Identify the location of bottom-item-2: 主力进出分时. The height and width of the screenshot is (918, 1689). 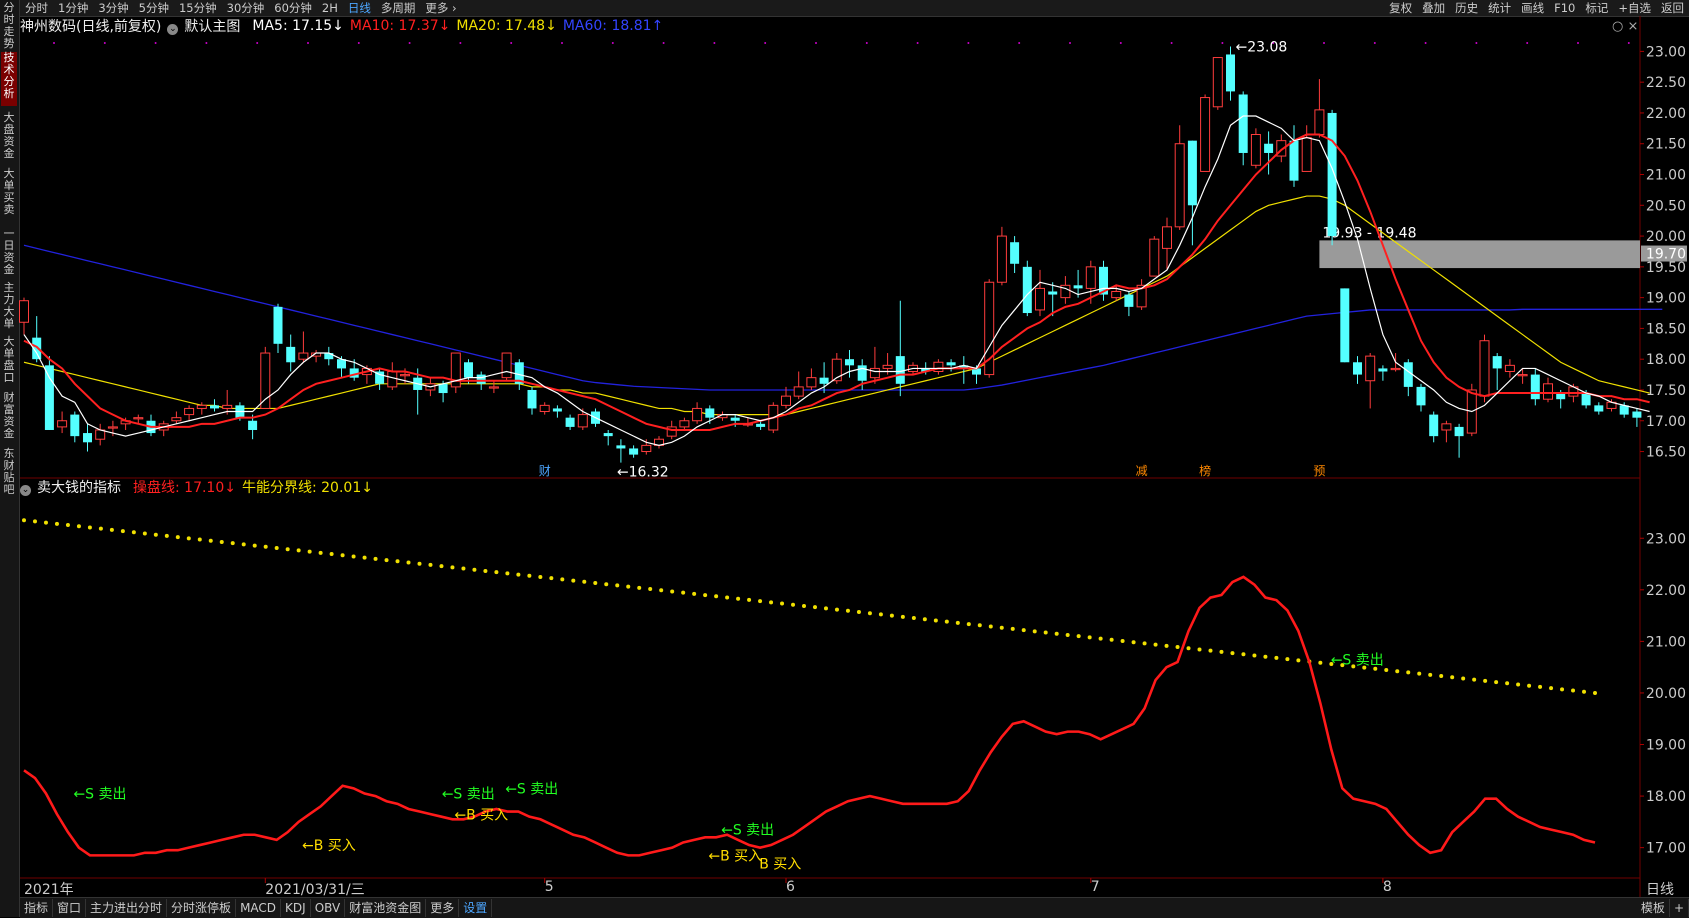
(127, 908).